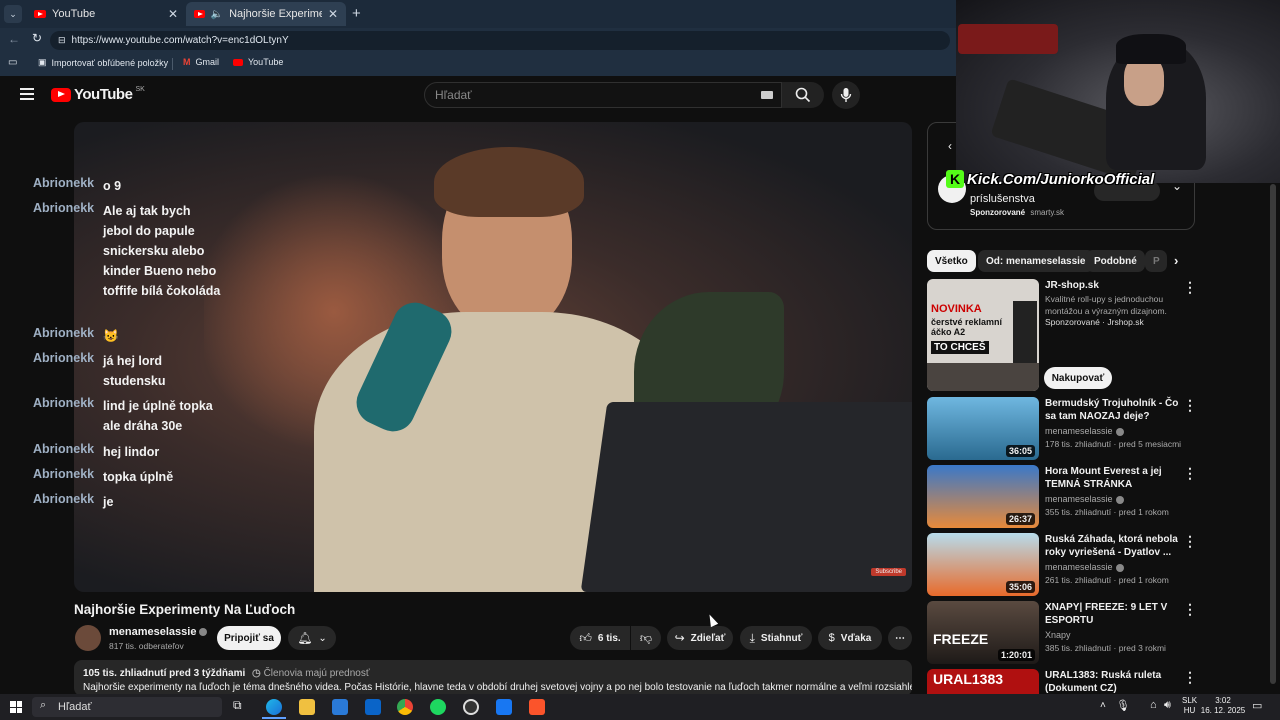 The image size is (1280, 720). What do you see at coordinates (776, 638) in the screenshot?
I see `download-button: ⤓ Stiahnuť` at bounding box center [776, 638].